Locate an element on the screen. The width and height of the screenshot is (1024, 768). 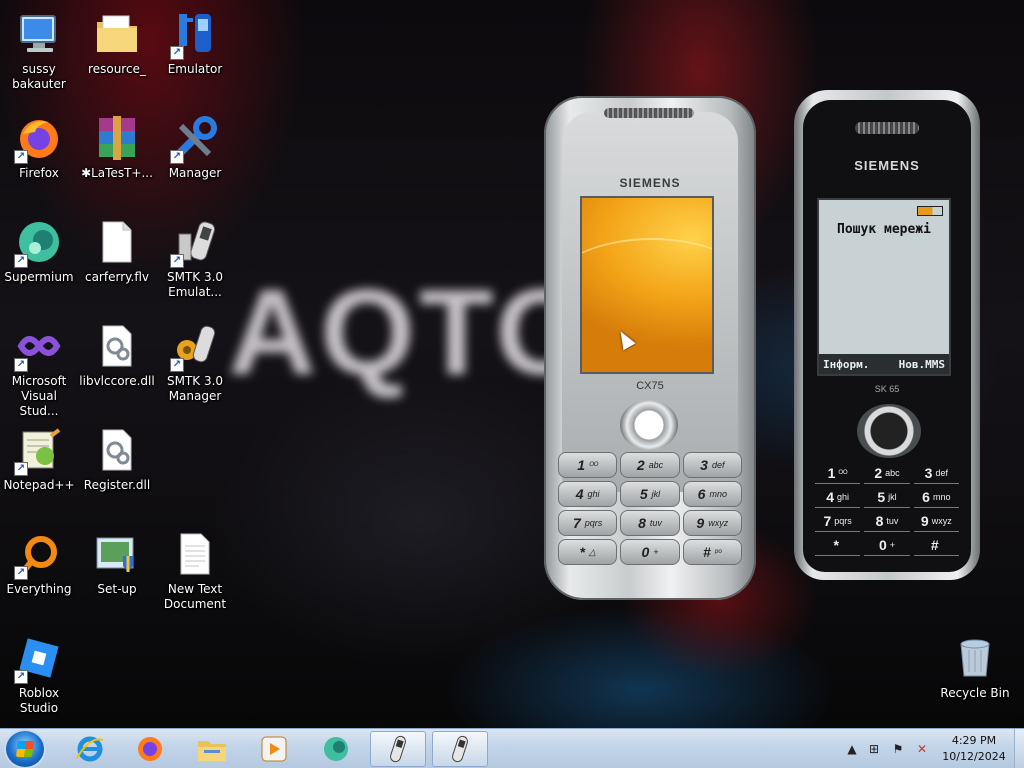
desktop-icon-emulator: ↗ Emulator is located at coordinates (195, 40).